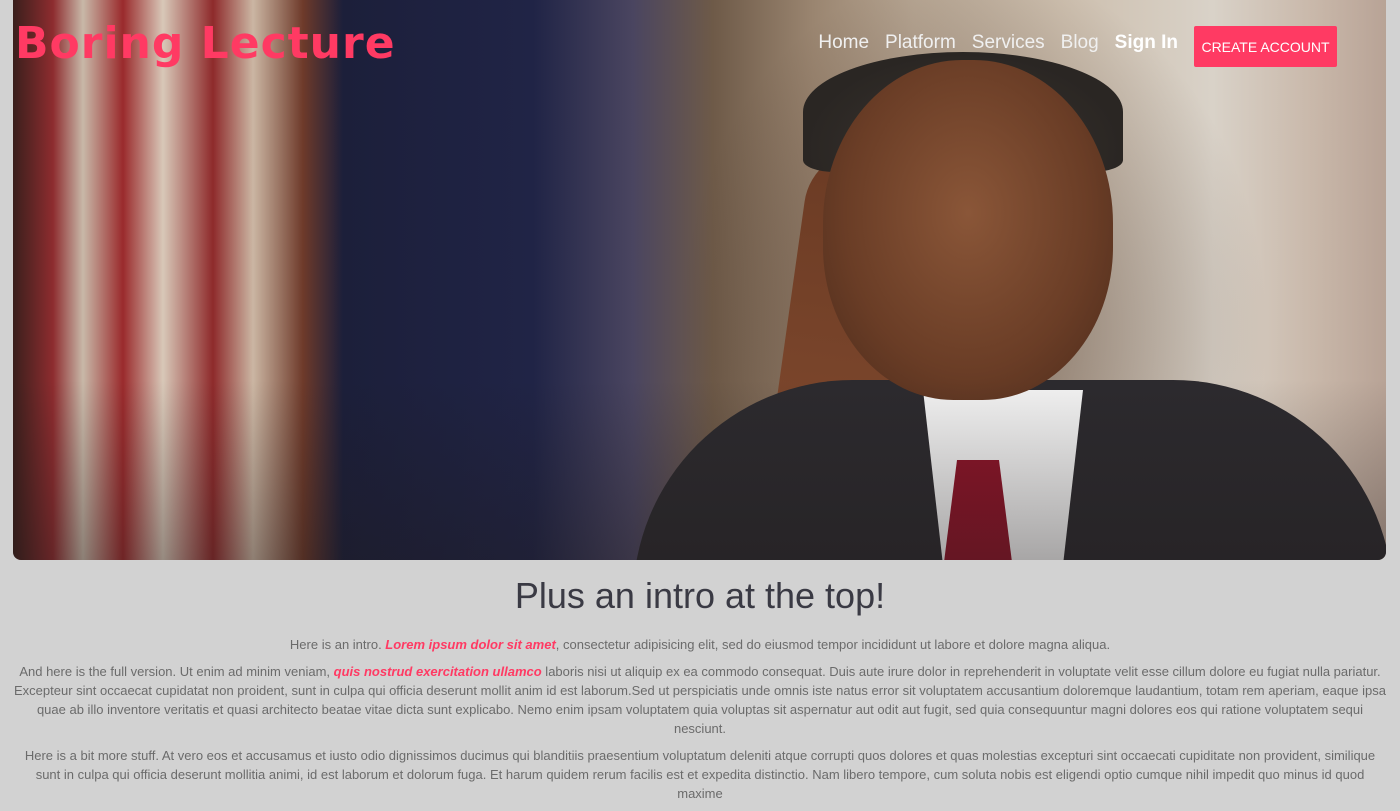  I want to click on intro-heading: Plus an intro at the top!, so click(700, 595).